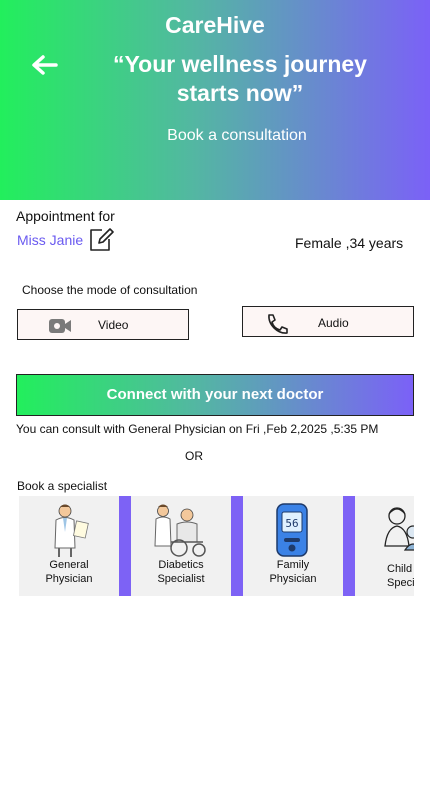  I want to click on video-mode-button: Video, so click(103, 324).